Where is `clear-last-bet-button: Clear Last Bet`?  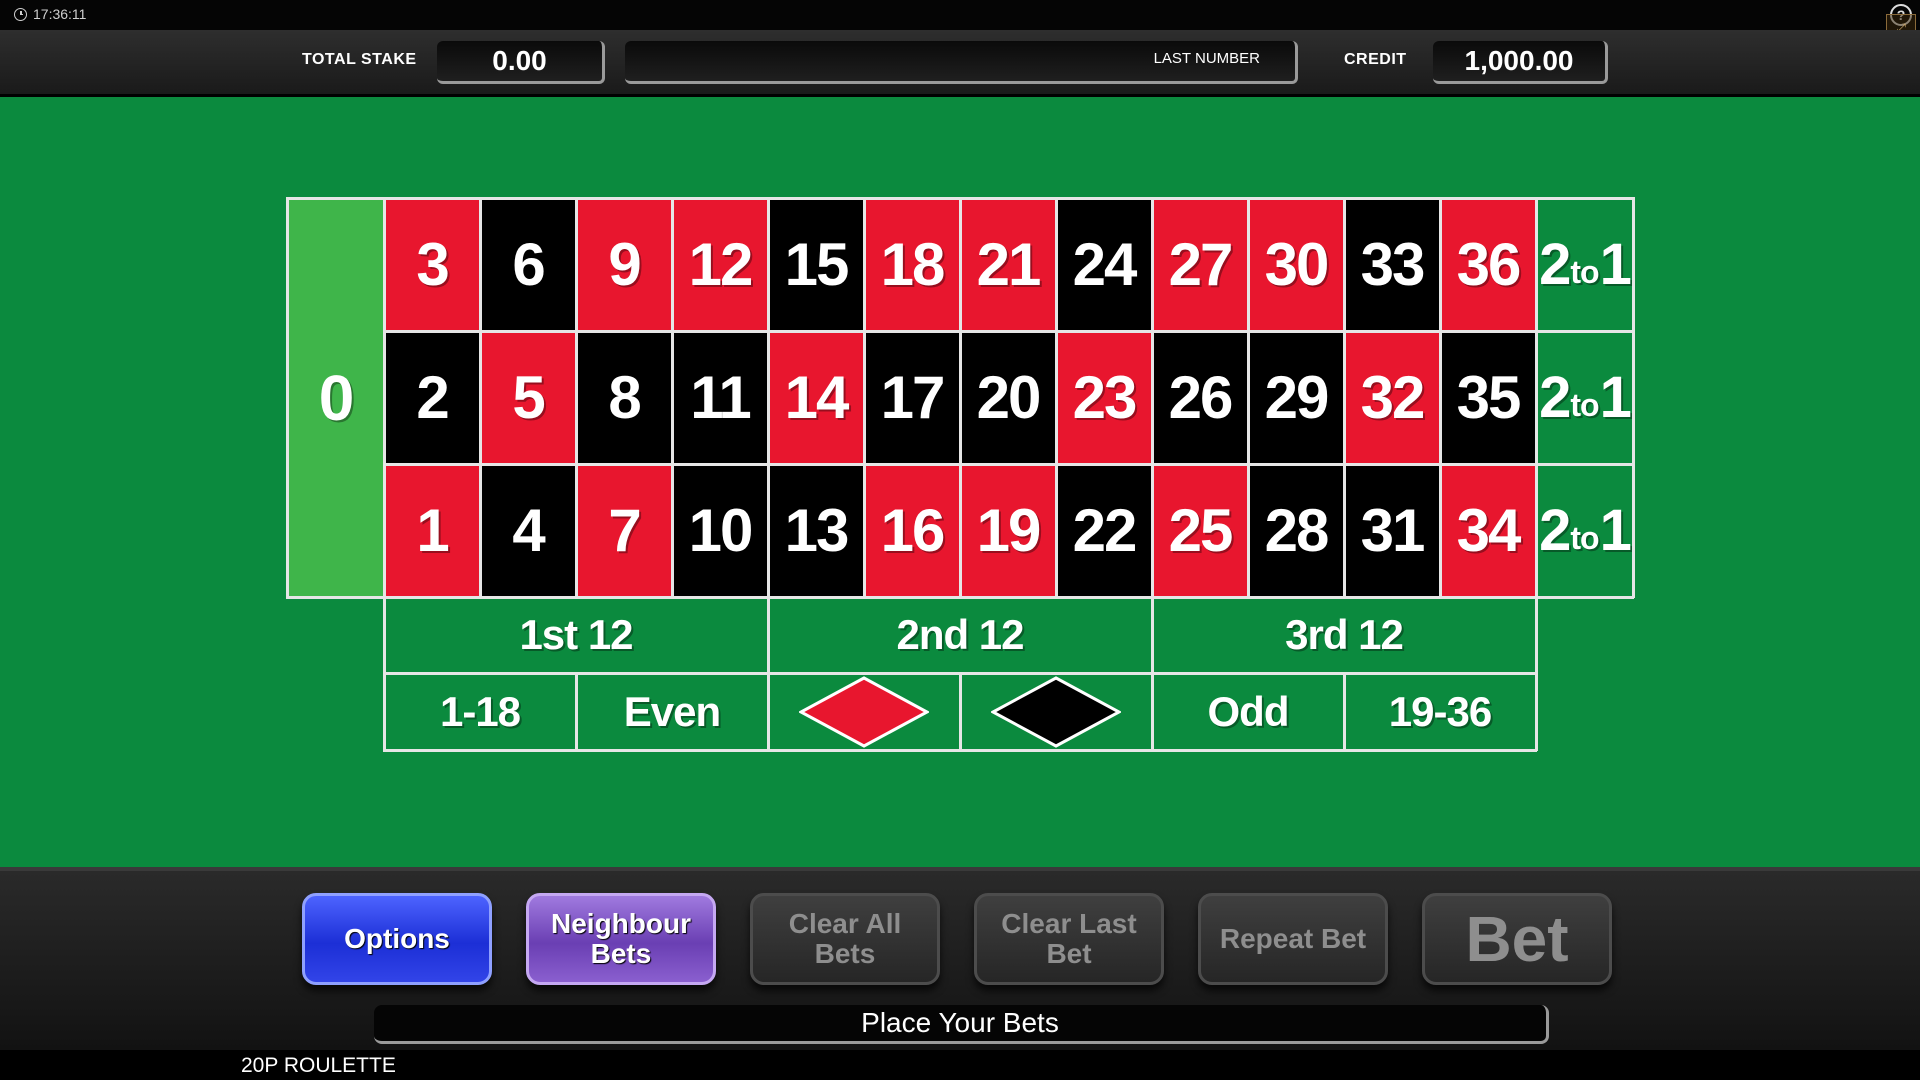
clear-last-bet-button: Clear Last Bet is located at coordinates (1069, 939).